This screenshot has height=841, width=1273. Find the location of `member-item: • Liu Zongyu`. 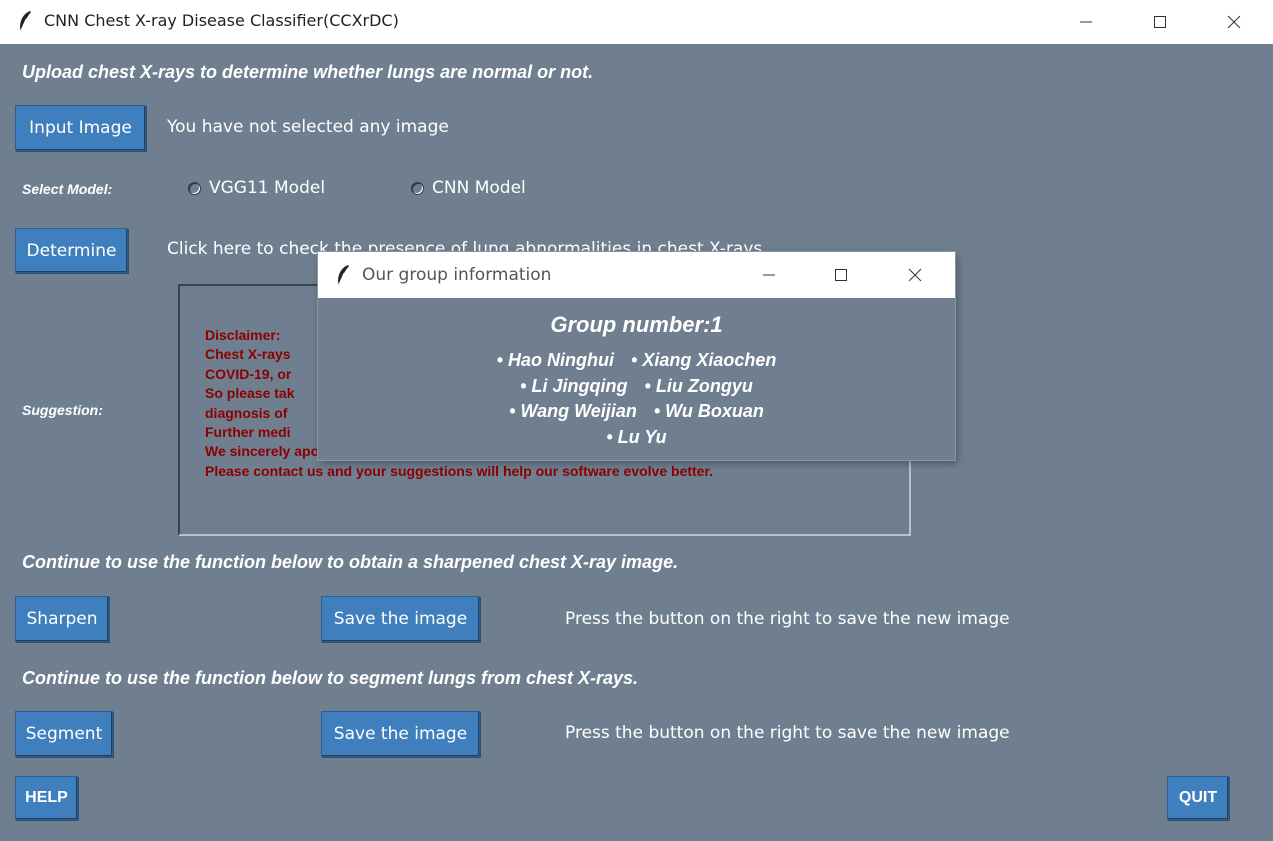

member-item: • Liu Zongyu is located at coordinates (699, 387).